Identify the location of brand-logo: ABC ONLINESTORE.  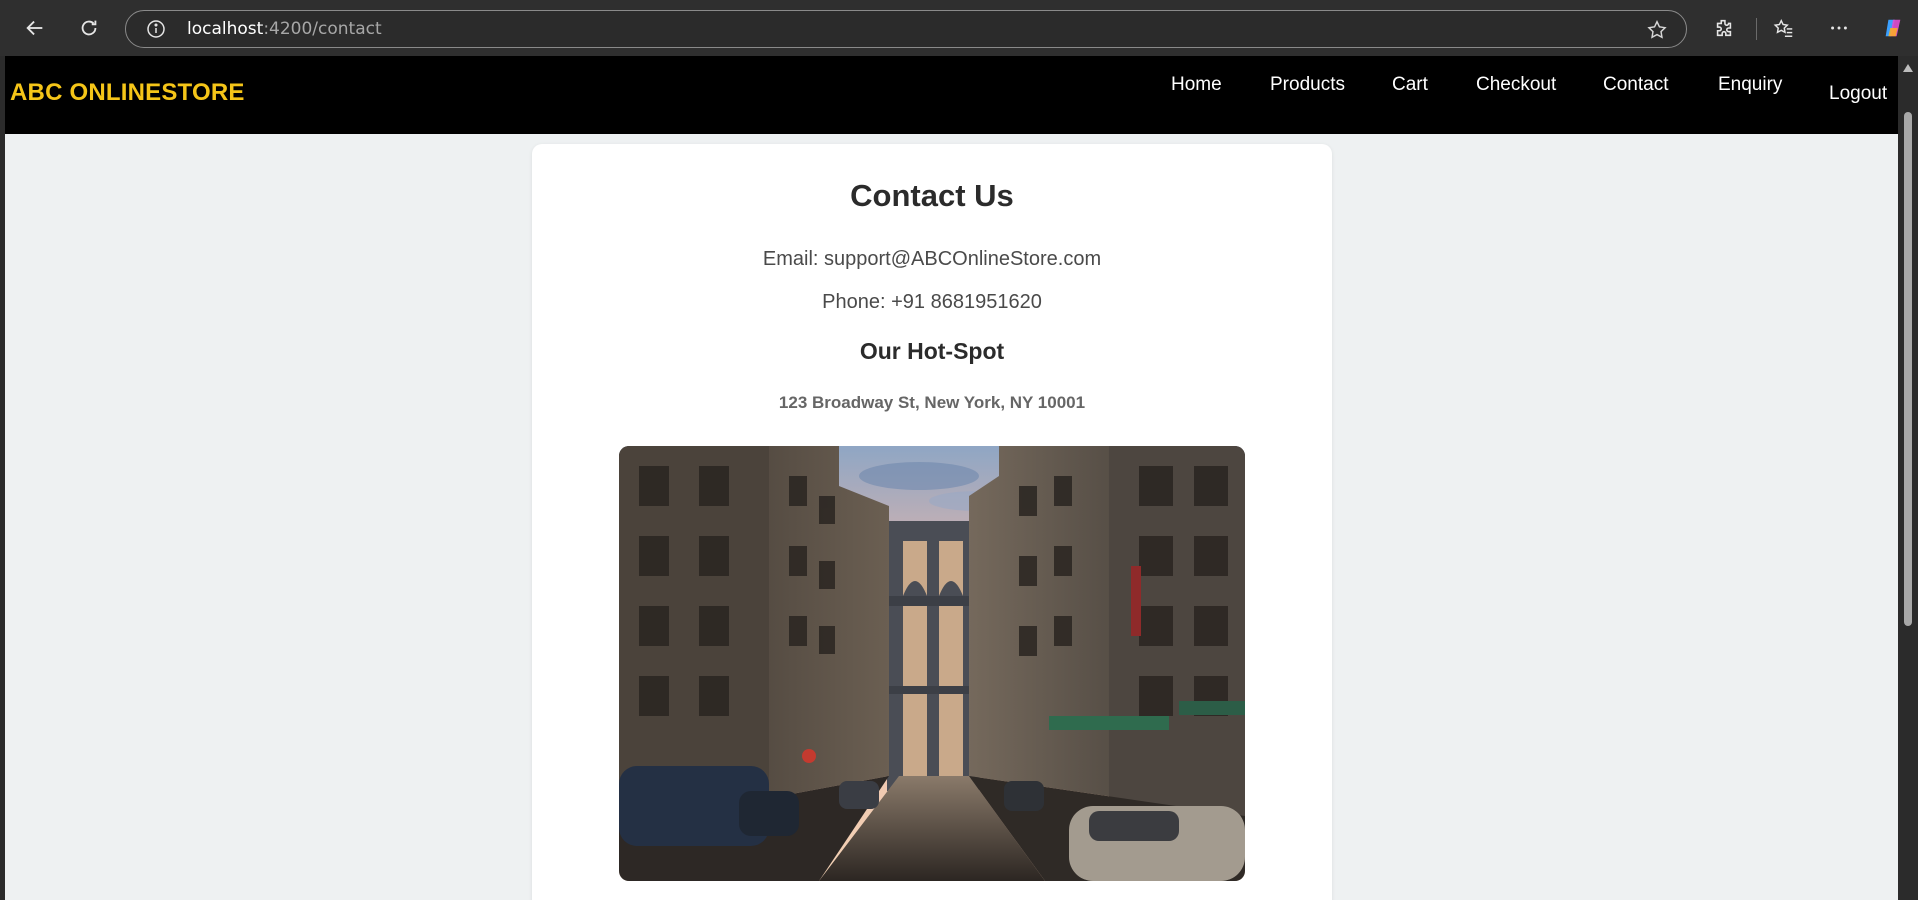
(127, 93).